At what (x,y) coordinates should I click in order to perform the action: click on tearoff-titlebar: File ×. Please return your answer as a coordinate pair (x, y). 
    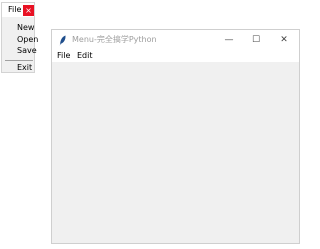
    Looking at the image, I should click on (18, 10).